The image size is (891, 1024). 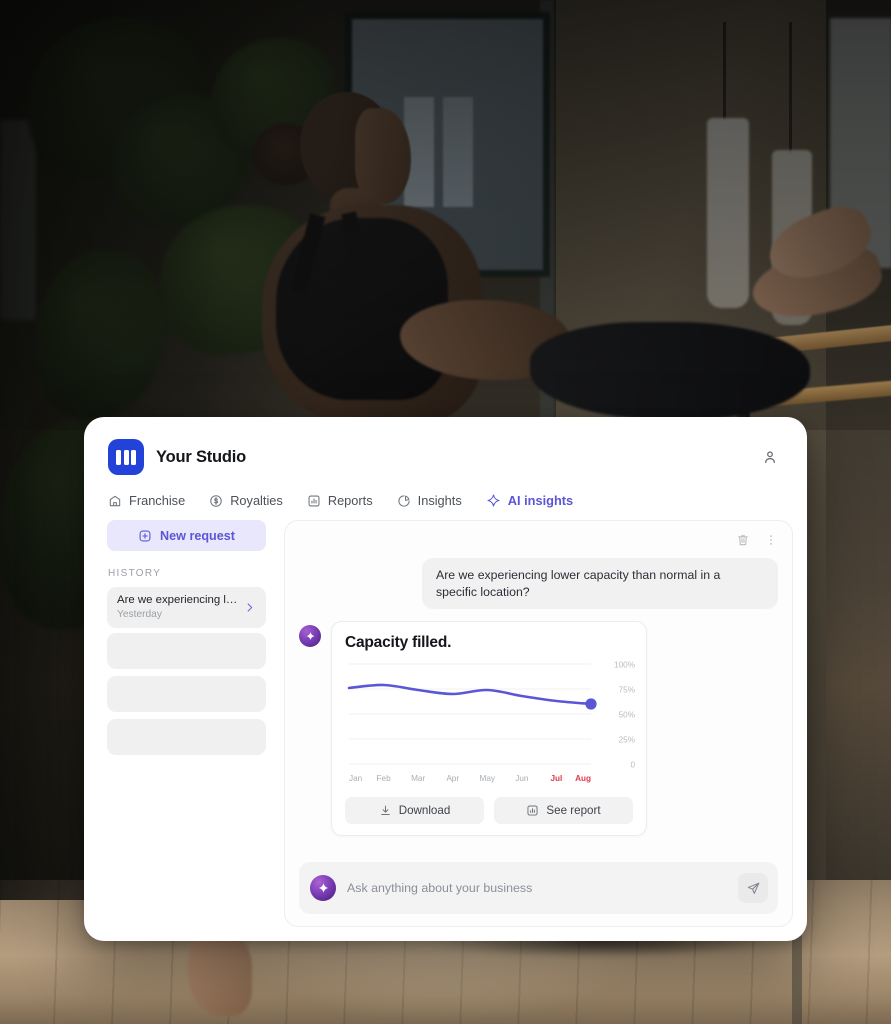 I want to click on x-axis-tick-label: Jul, so click(x=557, y=778).